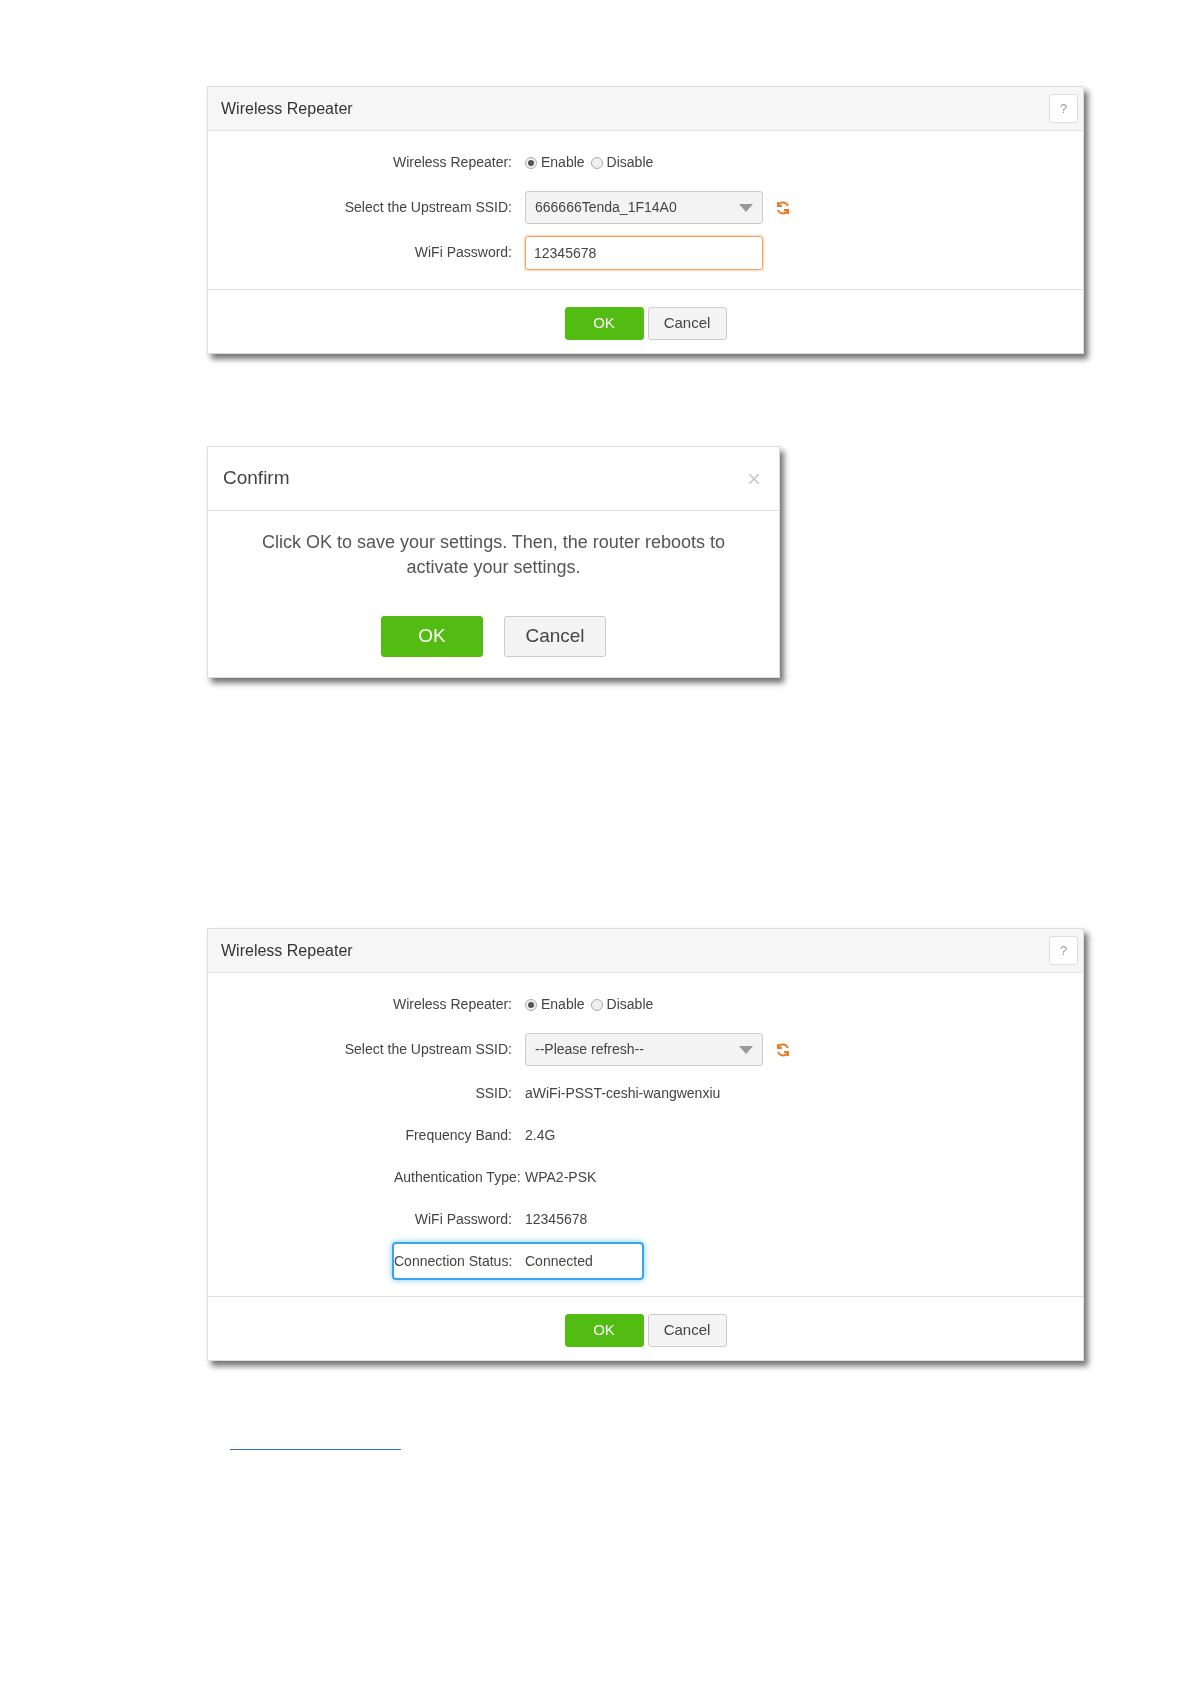 This screenshot has height=1684, width=1191. What do you see at coordinates (556, 1219) in the screenshot?
I see `field-value: 12345678` at bounding box center [556, 1219].